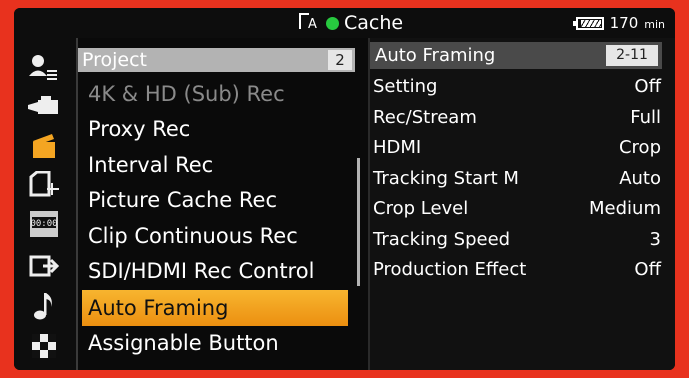 This screenshot has width=689, height=378. What do you see at coordinates (632, 55) in the screenshot?
I see `detail-page-badge: 2-11` at bounding box center [632, 55].